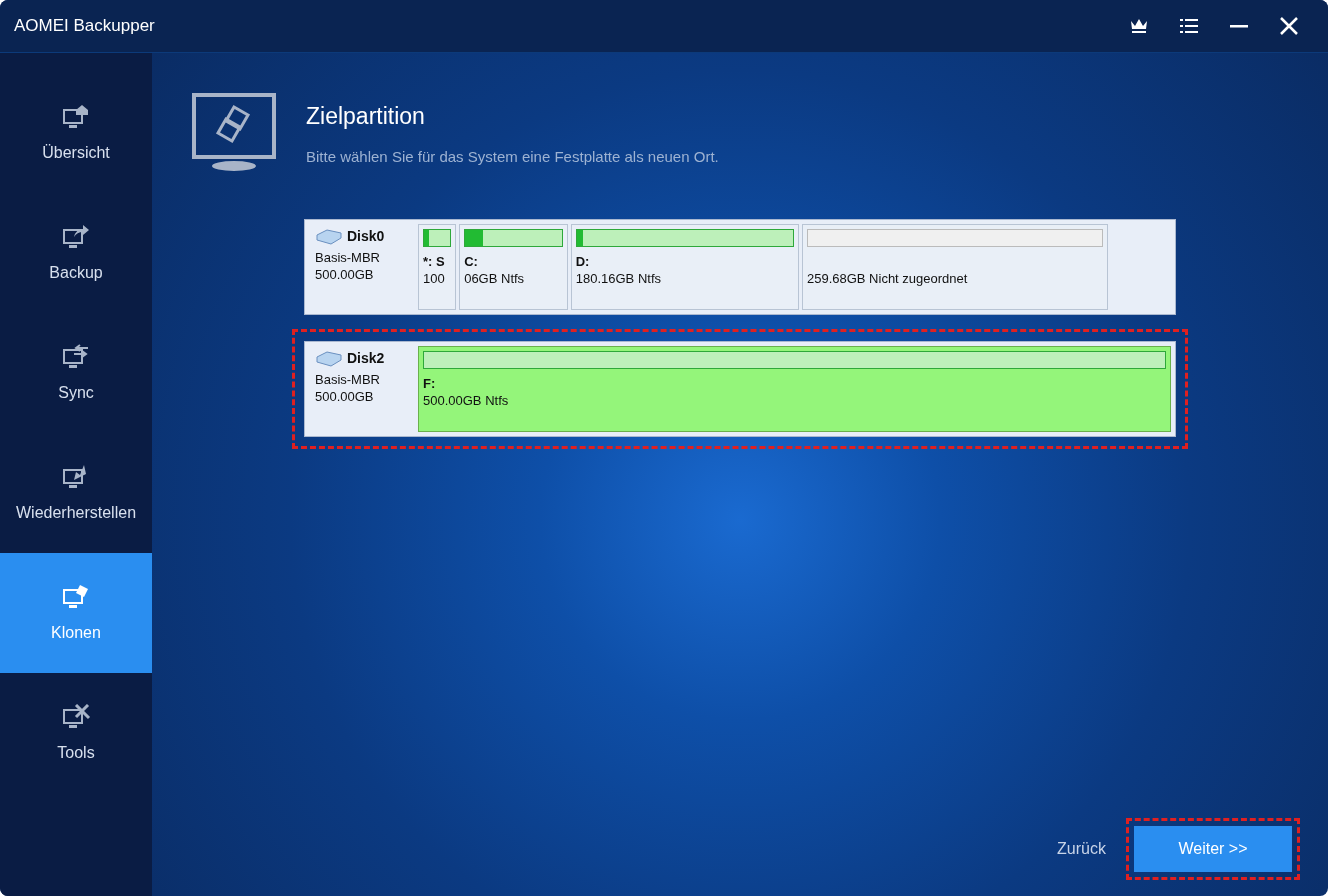 The height and width of the screenshot is (896, 1328). I want to click on partition: 259.68GB Nicht zugeordnet, so click(954, 267).